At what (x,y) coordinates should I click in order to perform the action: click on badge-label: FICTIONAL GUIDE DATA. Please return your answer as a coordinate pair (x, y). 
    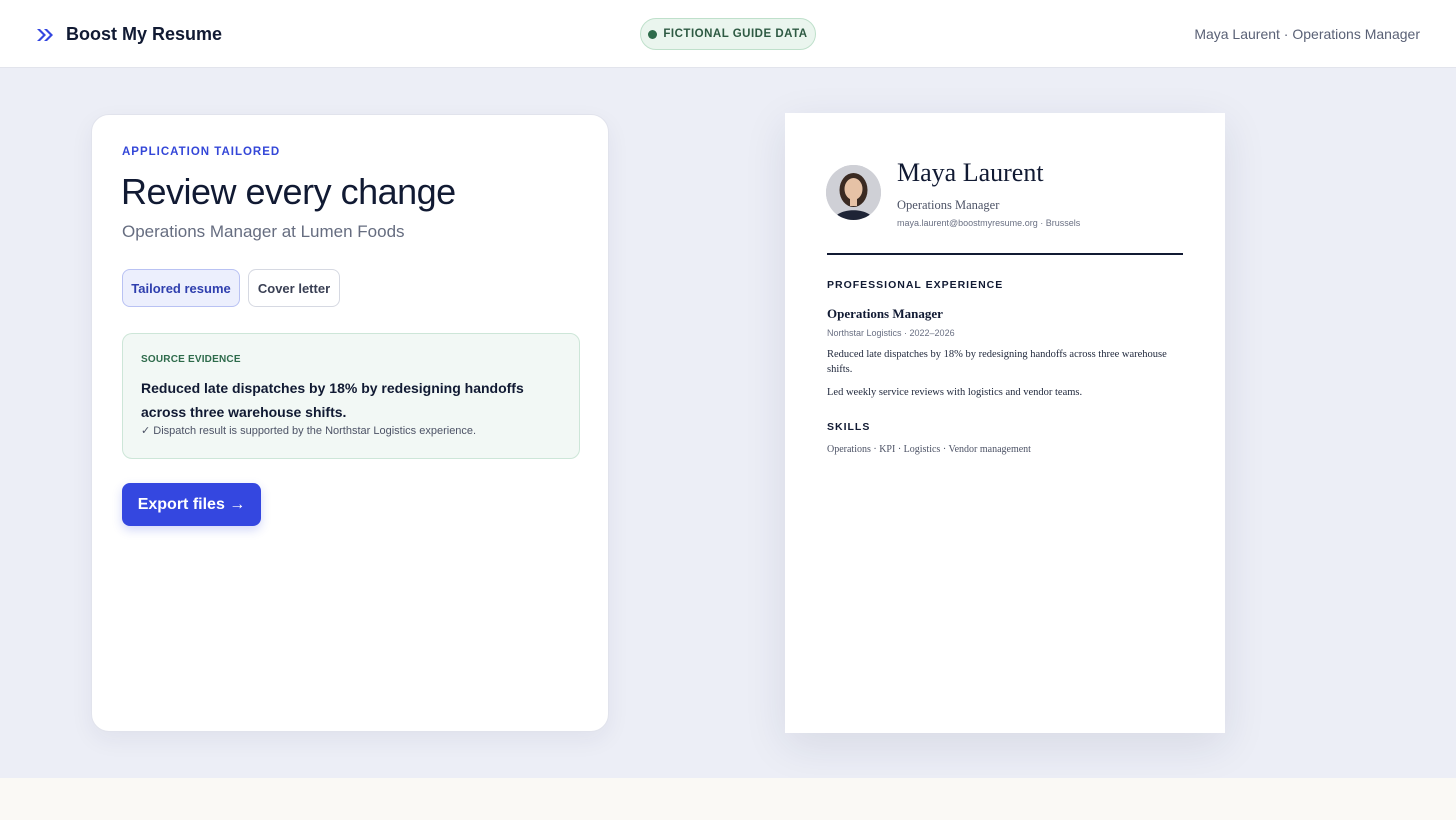
    Looking at the image, I should click on (735, 34).